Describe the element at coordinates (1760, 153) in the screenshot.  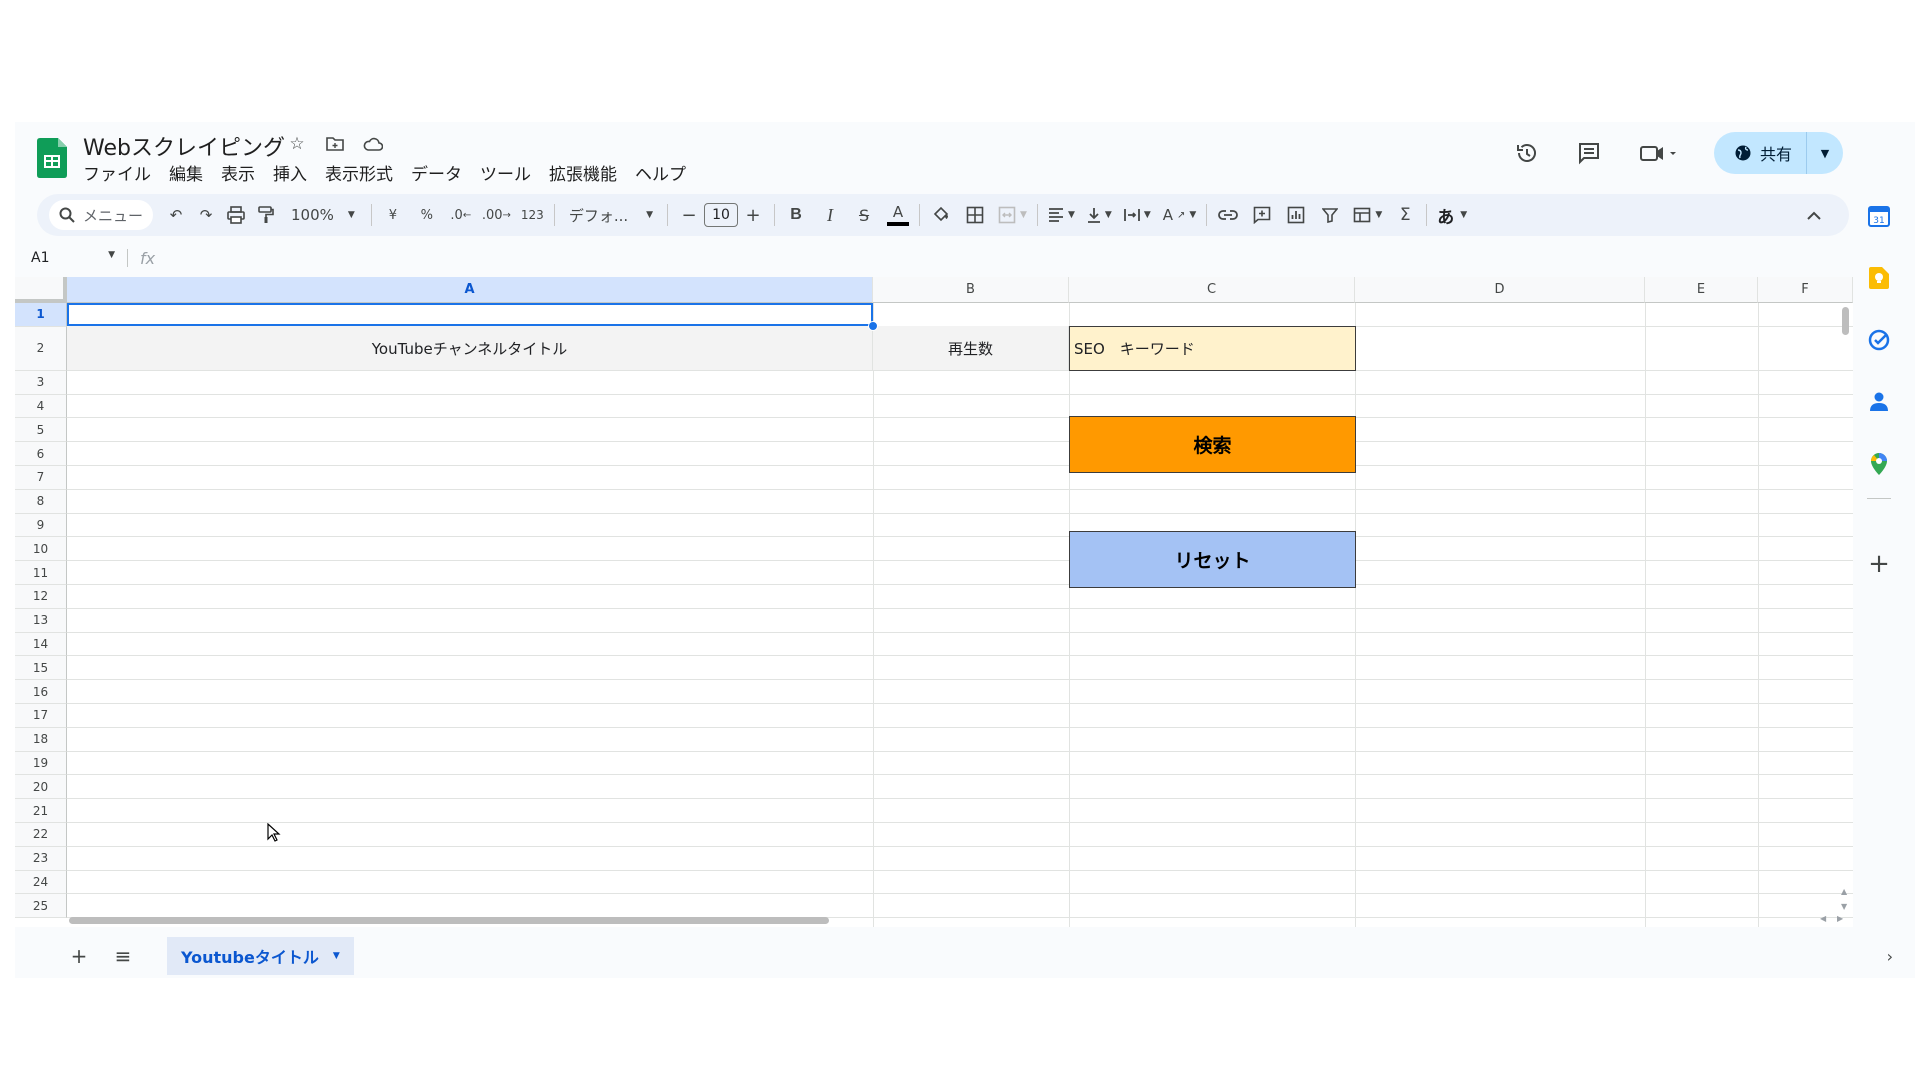
I see `share-button: 共有` at that location.